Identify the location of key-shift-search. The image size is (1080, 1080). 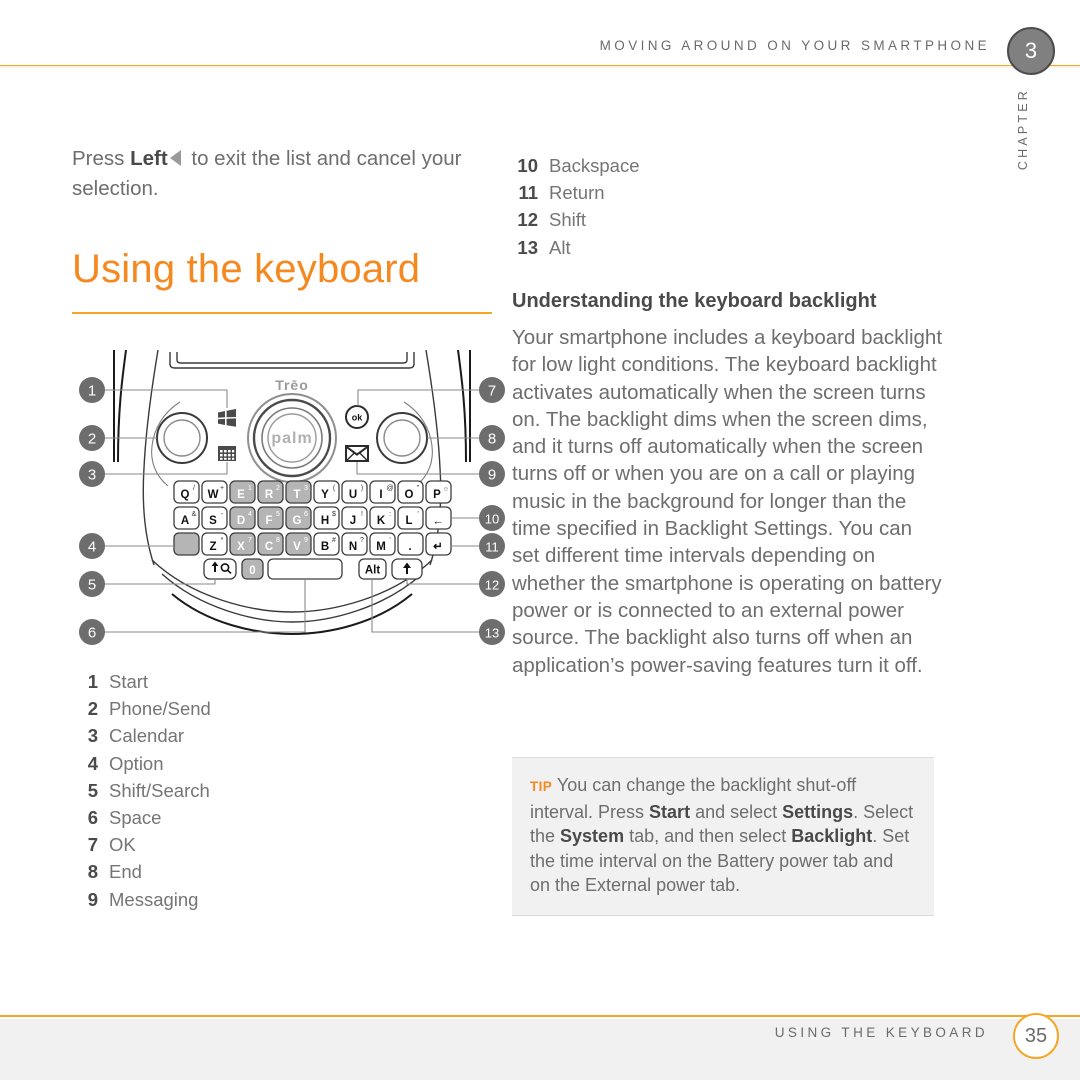
(220, 569).